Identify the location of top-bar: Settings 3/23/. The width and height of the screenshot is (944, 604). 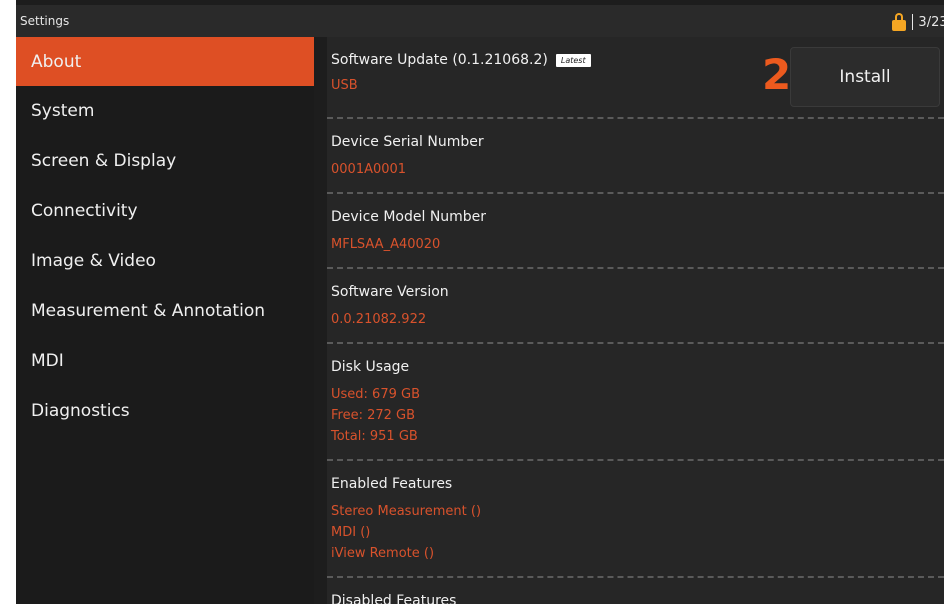
(480, 21).